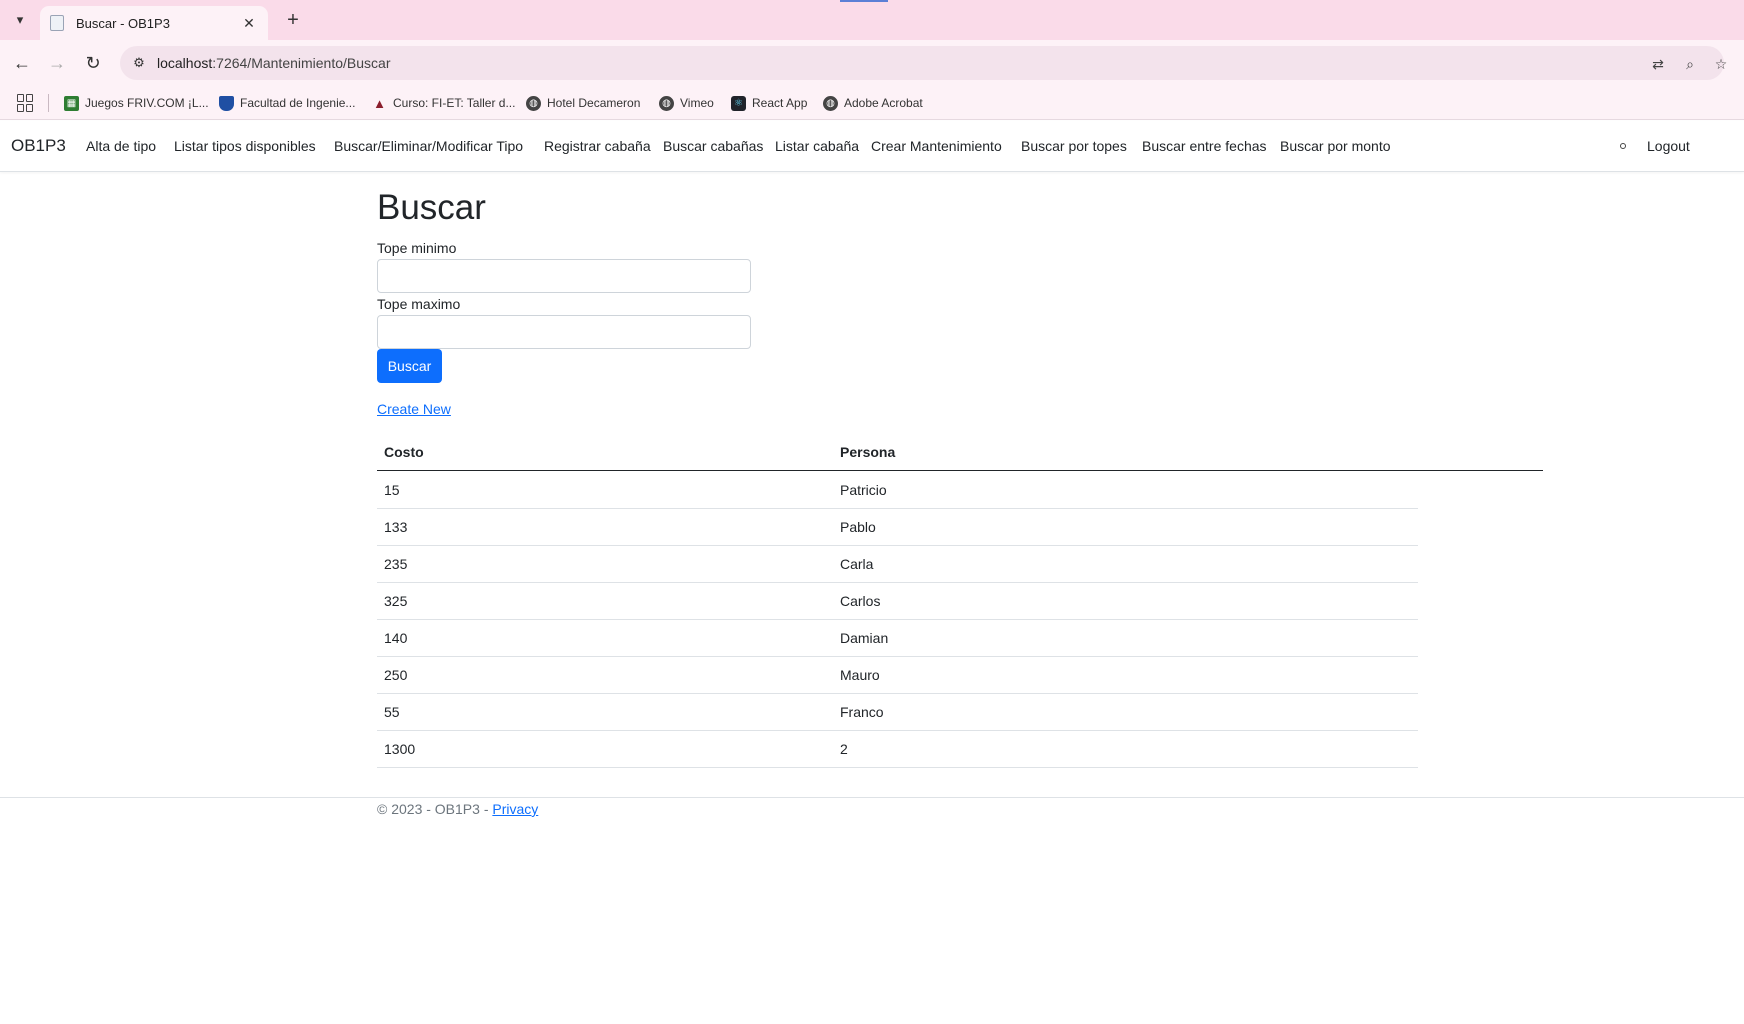  I want to click on reload-icon: ↻, so click(93, 63).